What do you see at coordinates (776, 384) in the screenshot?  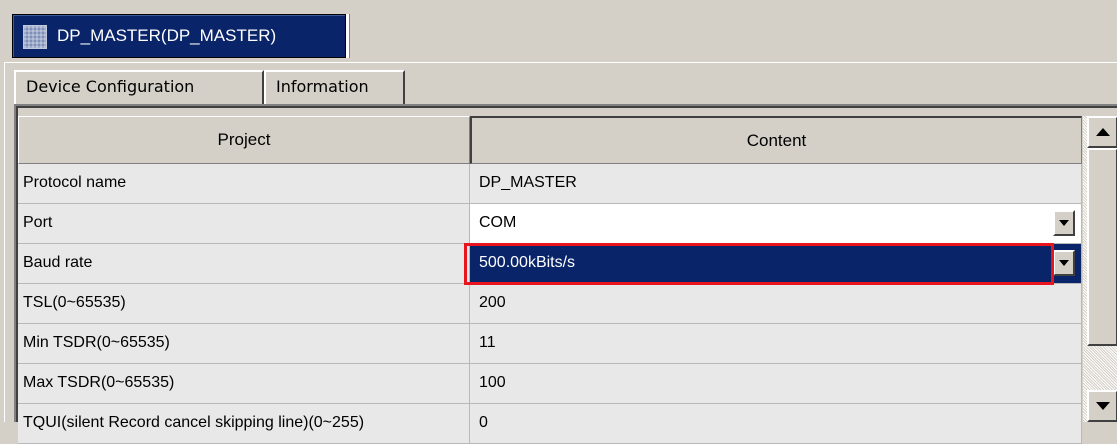 I see `row-value-max-tsdr: 100` at bounding box center [776, 384].